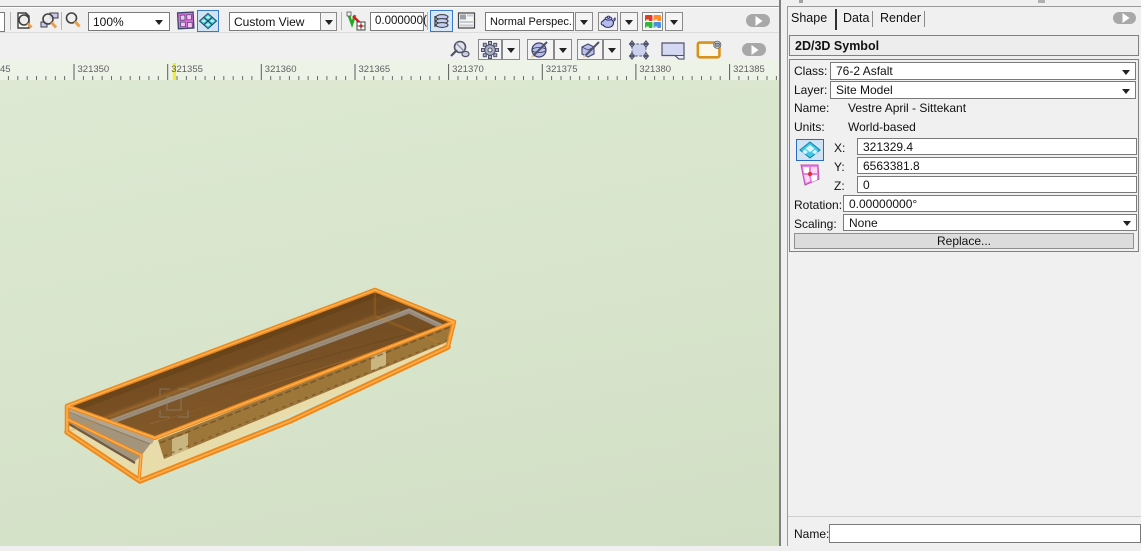 Image resolution: width=1141 pixels, height=551 pixels. I want to click on svg-text: 321360, so click(281, 69).